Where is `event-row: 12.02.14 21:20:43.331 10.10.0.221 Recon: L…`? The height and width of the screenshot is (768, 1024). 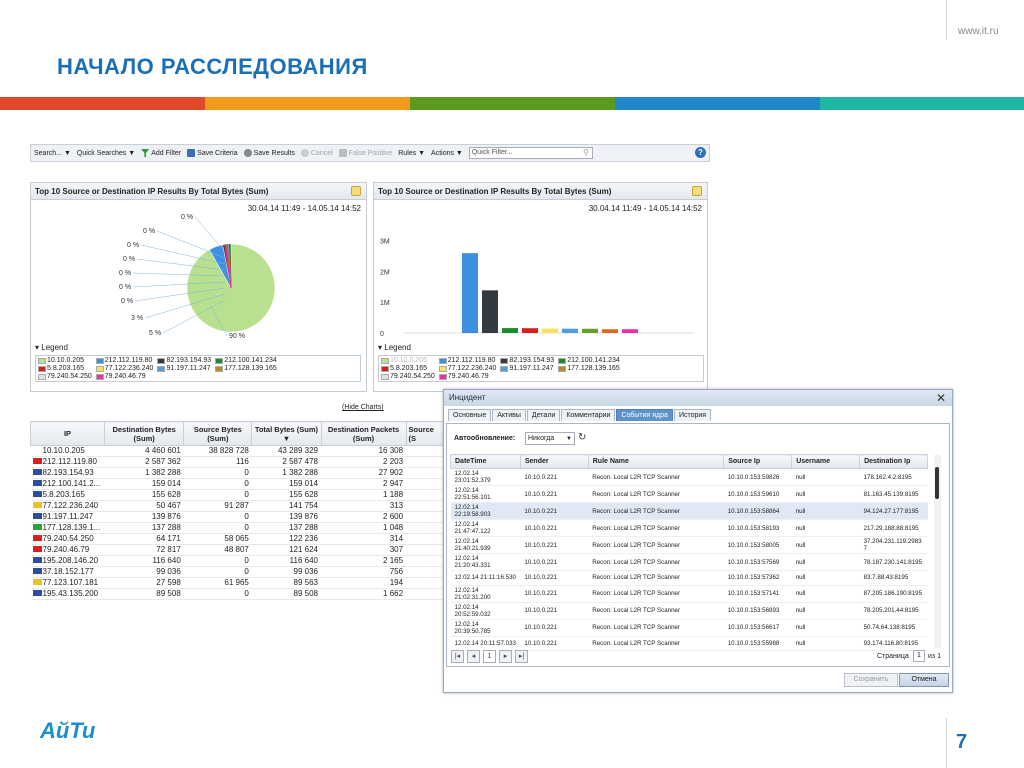 event-row: 12.02.14 21:20:43.331 10.10.0.221 Recon: L… is located at coordinates (689, 562).